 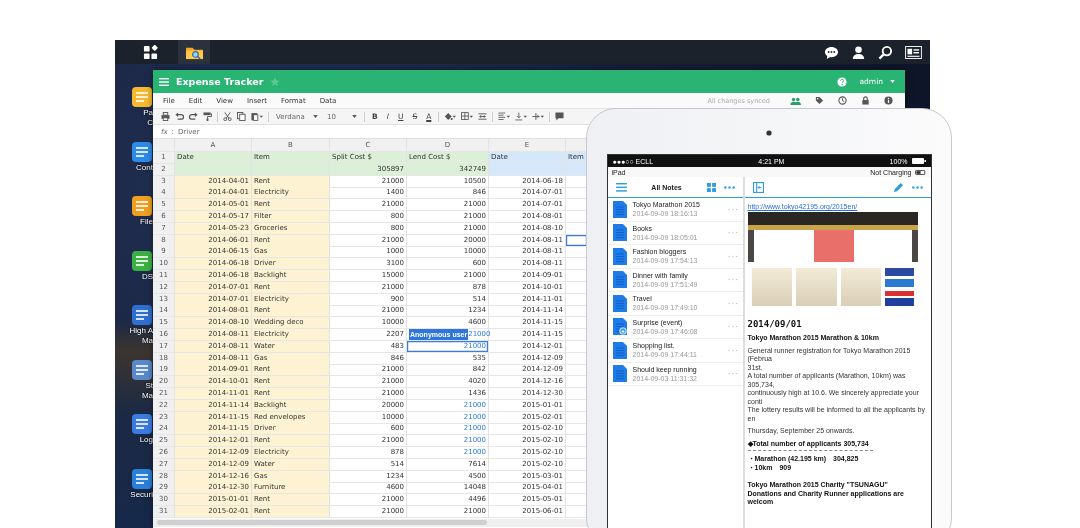 What do you see at coordinates (842, 100) in the screenshot?
I see `history-icon` at bounding box center [842, 100].